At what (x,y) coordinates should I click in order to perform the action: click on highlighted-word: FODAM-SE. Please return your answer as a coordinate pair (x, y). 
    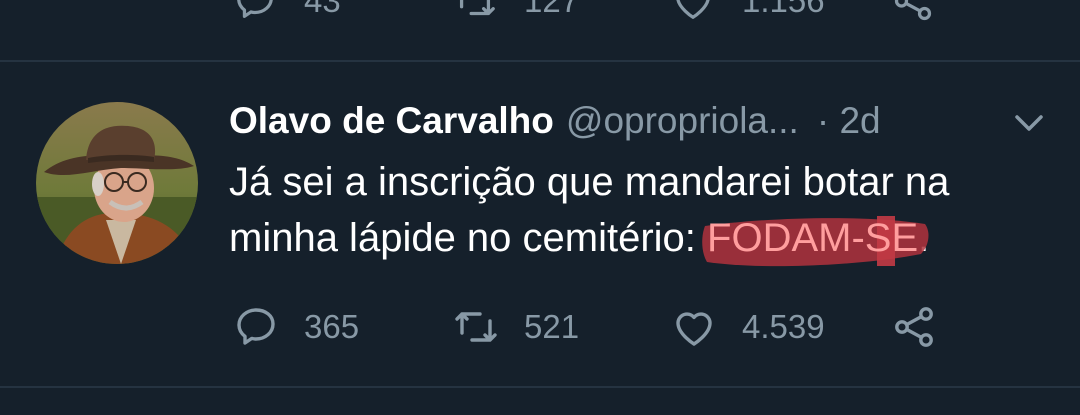
    Looking at the image, I should click on (815, 238).